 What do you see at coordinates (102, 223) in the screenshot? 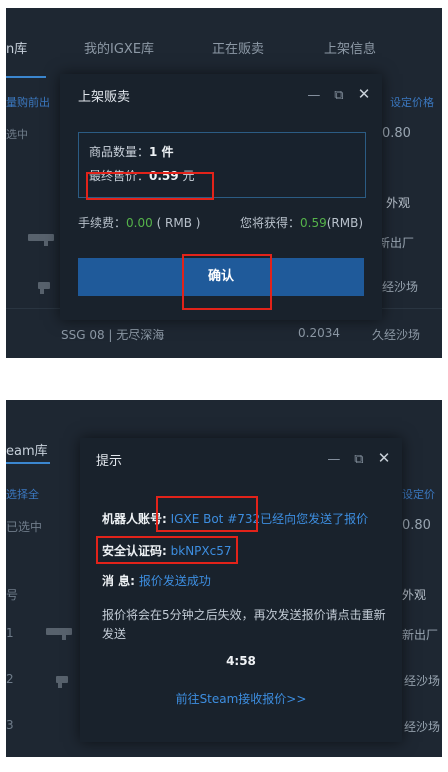
I see `fee-label: 手续费：` at bounding box center [102, 223].